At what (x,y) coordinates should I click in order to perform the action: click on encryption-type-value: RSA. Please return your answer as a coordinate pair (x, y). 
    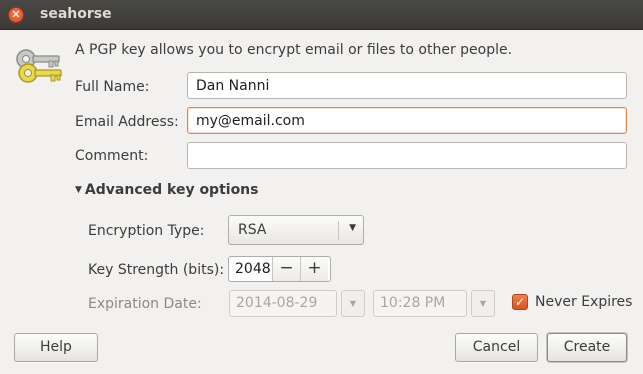
    Looking at the image, I should click on (252, 230).